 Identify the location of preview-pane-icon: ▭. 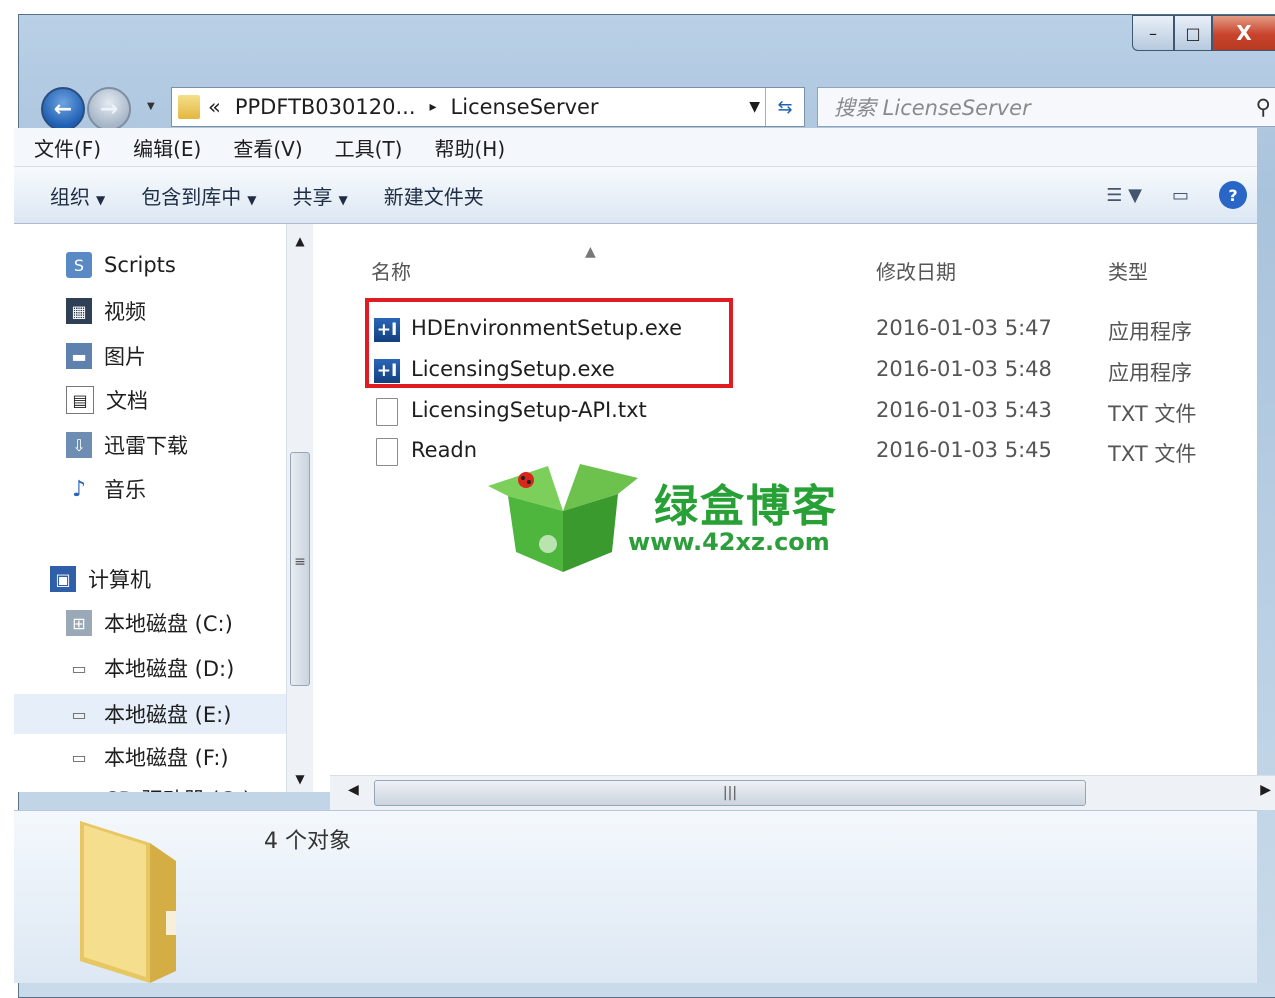
(1180, 195).